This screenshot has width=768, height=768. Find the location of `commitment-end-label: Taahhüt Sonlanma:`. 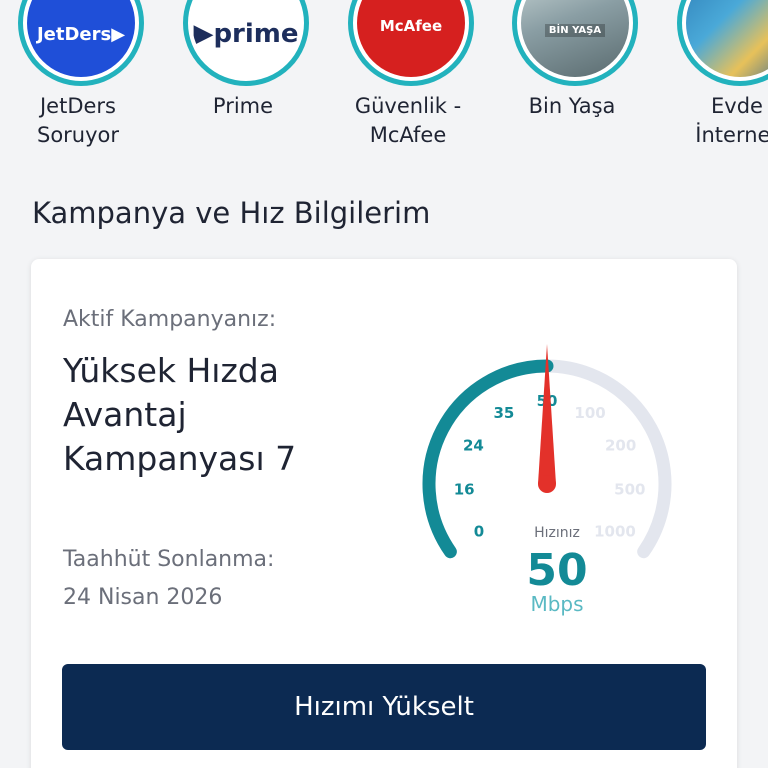

commitment-end-label: Taahhüt Sonlanma: is located at coordinates (169, 559).